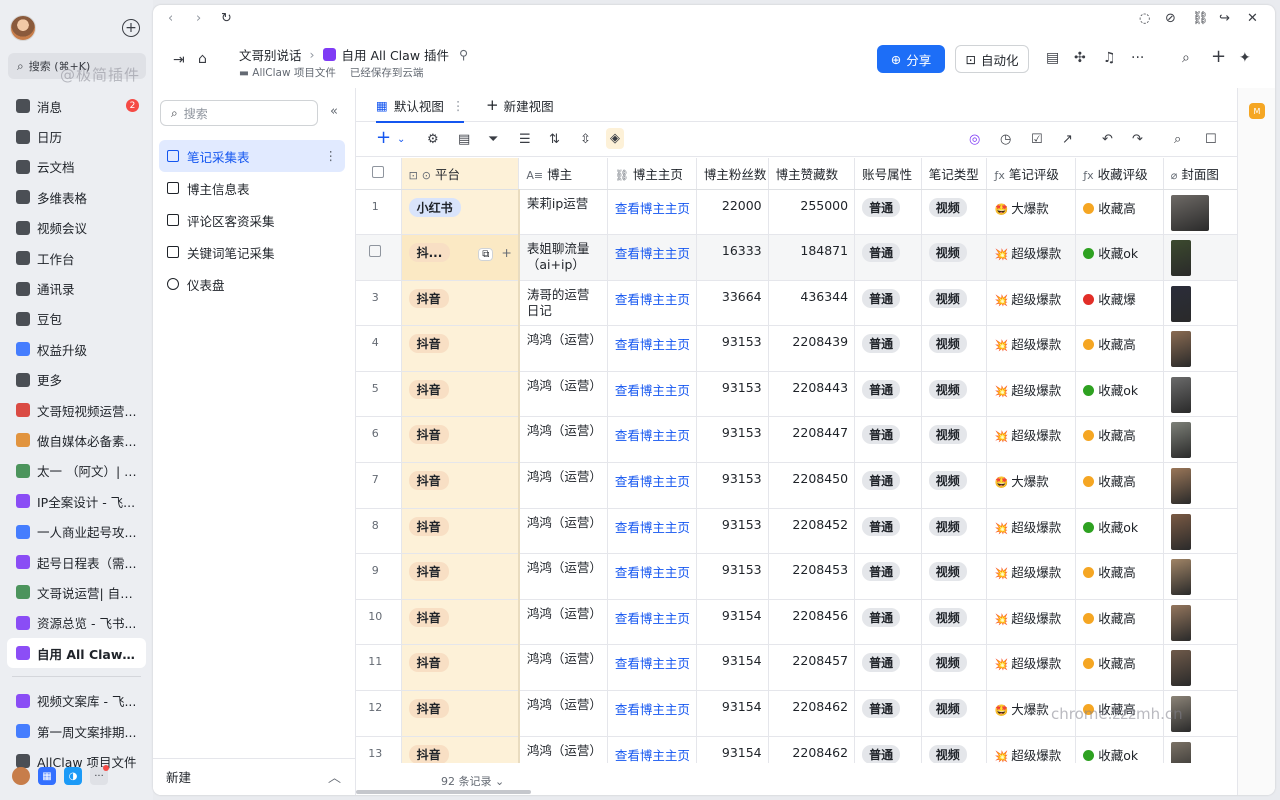 The image size is (1280, 800). What do you see at coordinates (1144, 18) in the screenshot?
I see `comment-icon: ◌` at bounding box center [1144, 18].